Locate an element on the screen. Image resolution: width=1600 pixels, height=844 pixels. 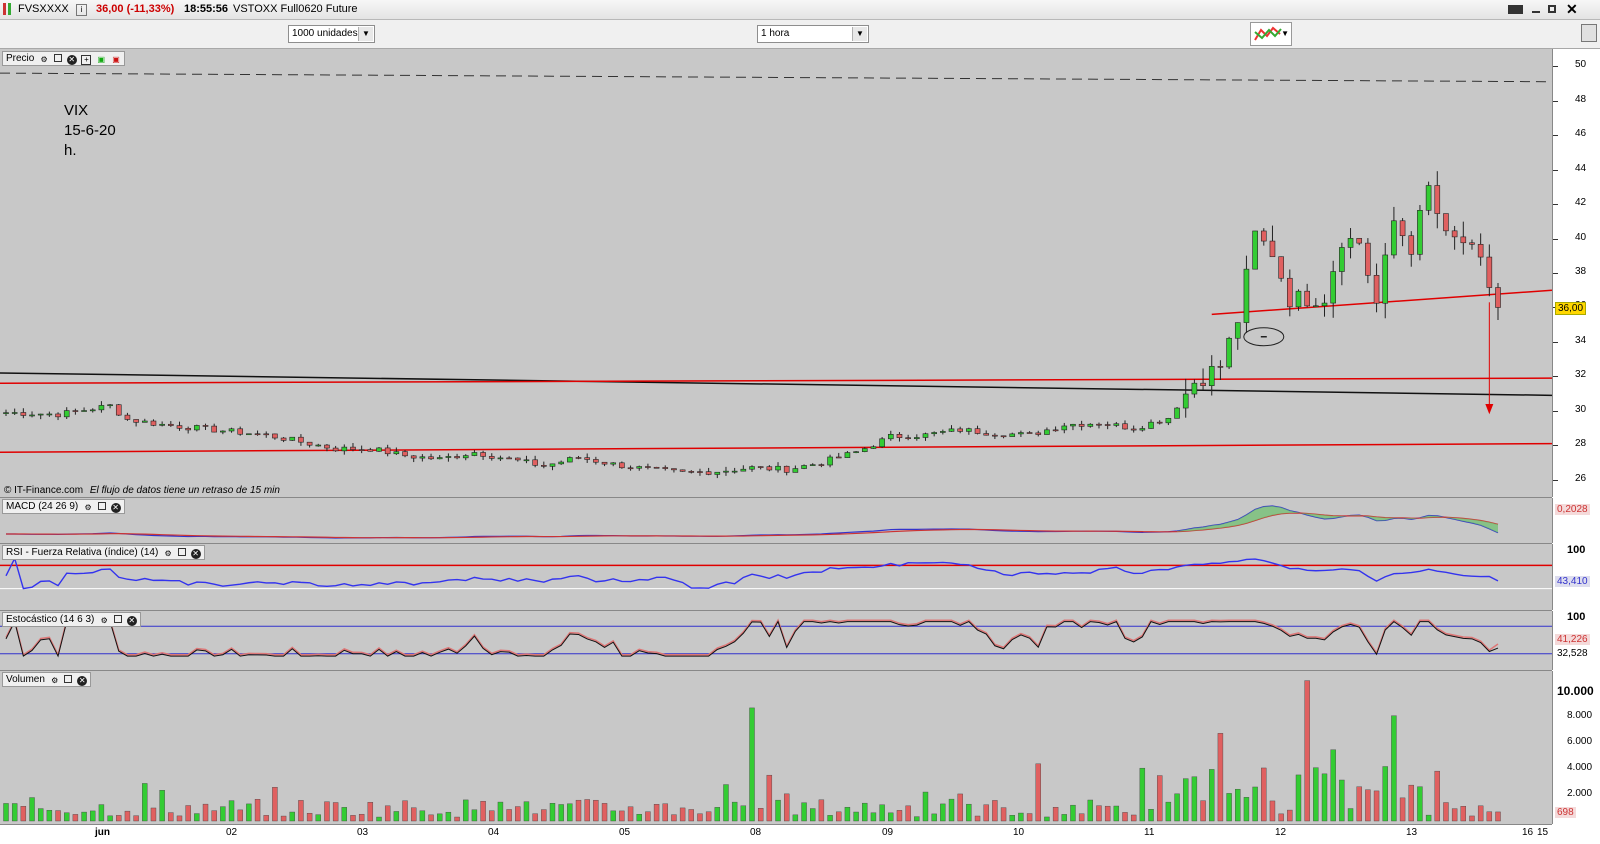
info-icon: i is located at coordinates (81, 10).